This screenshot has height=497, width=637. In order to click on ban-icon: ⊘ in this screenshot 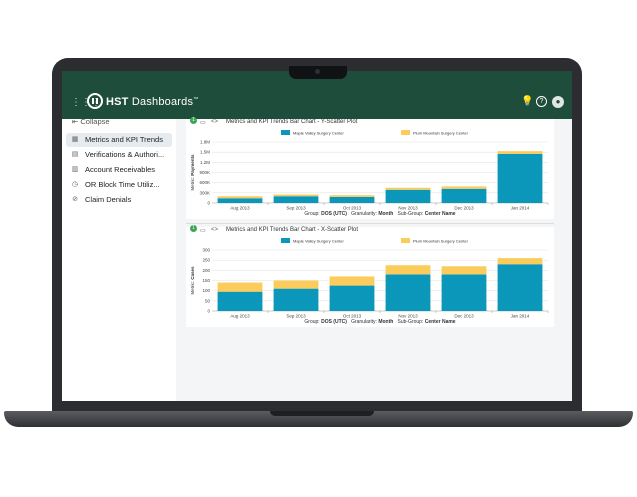, I will do `click(75, 199)`.